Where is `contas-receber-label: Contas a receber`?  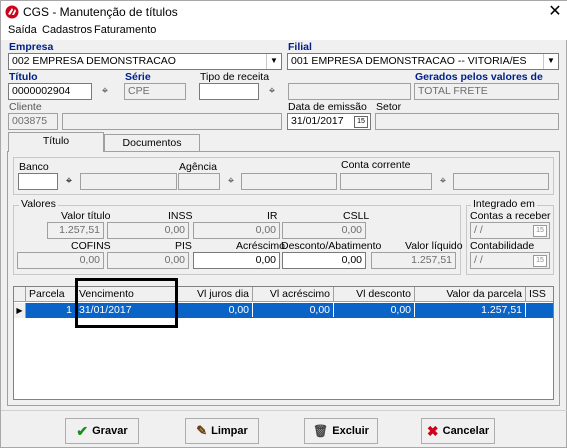 contas-receber-label: Contas a receber is located at coordinates (510, 216).